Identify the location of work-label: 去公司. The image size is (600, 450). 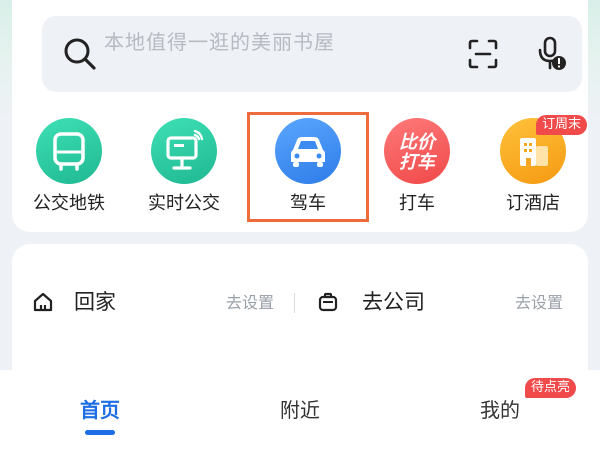
(393, 302).